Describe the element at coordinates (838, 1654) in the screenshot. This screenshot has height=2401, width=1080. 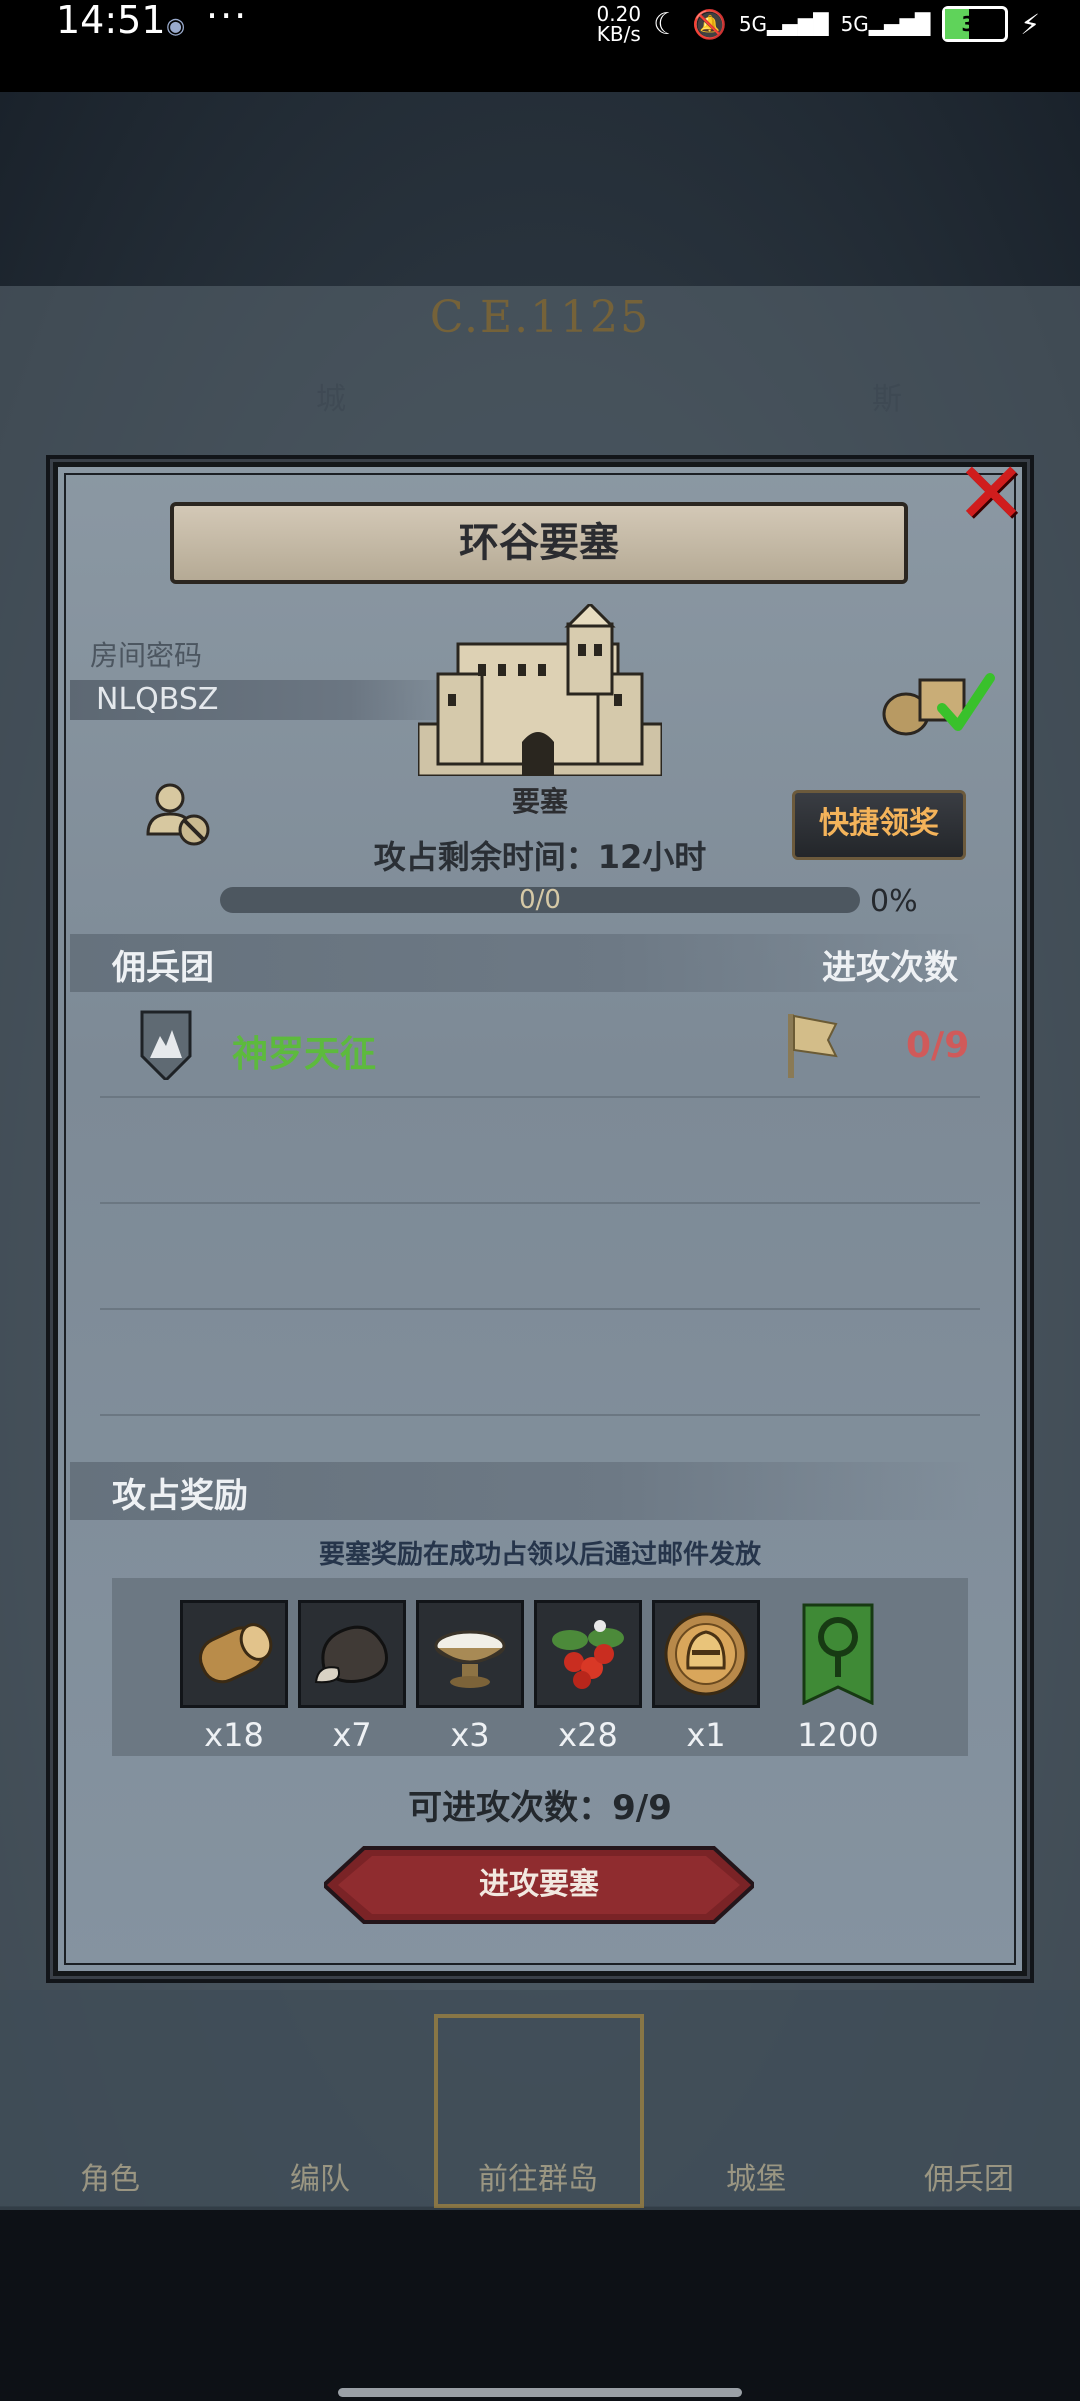
I see `green-tree-banner-icon` at that location.